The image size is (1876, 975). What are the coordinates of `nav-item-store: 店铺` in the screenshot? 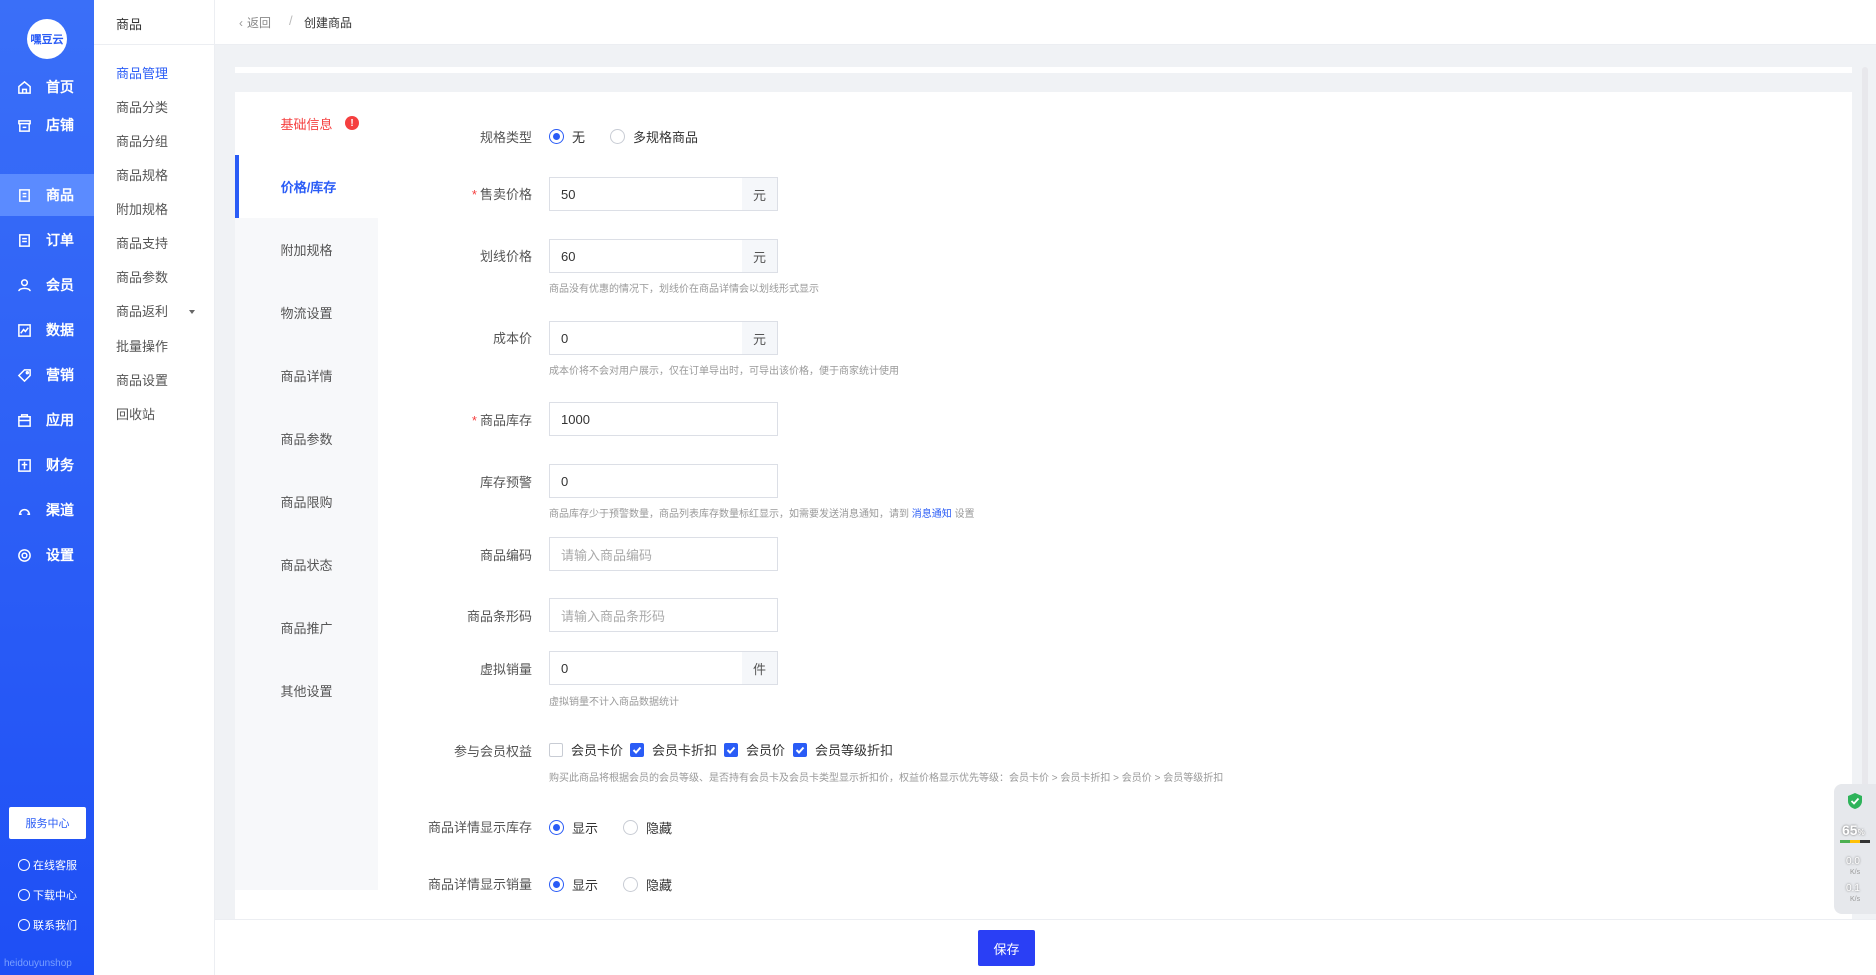 It's located at (47, 125).